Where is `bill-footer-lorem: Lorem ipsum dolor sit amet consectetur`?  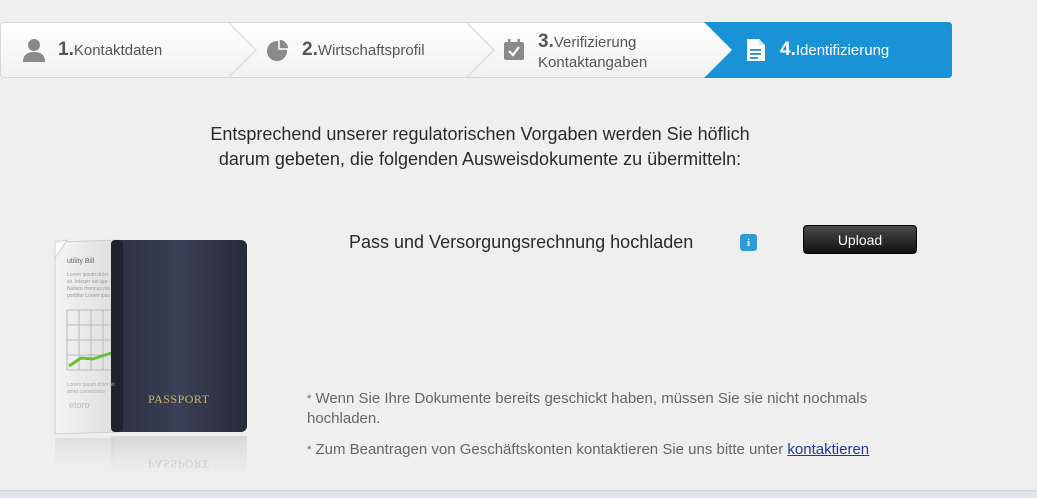 bill-footer-lorem: Lorem ipsum dolor sit amet consectetur is located at coordinates (91, 388).